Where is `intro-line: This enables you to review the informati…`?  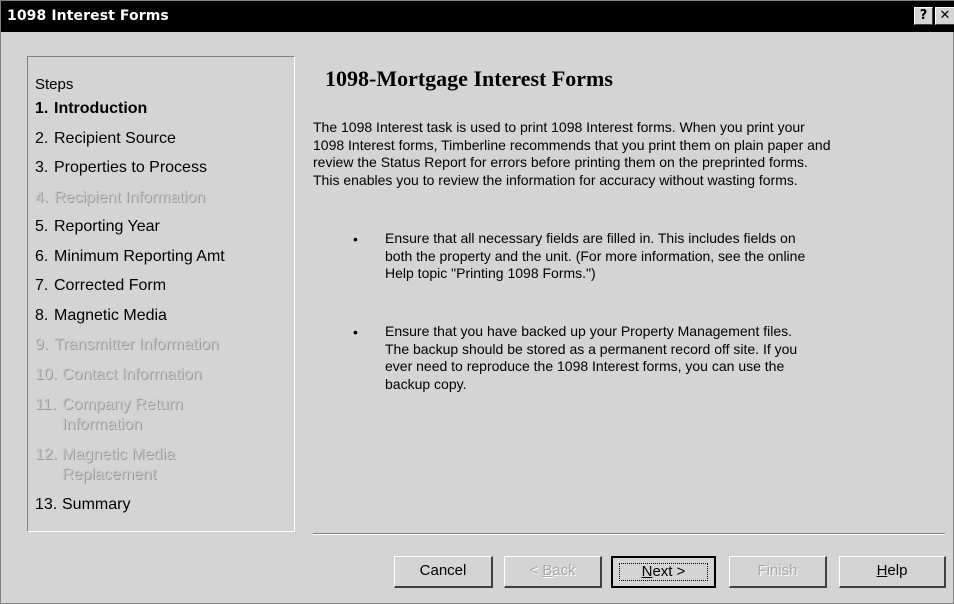 intro-line: This enables you to review the informati… is located at coordinates (555, 179).